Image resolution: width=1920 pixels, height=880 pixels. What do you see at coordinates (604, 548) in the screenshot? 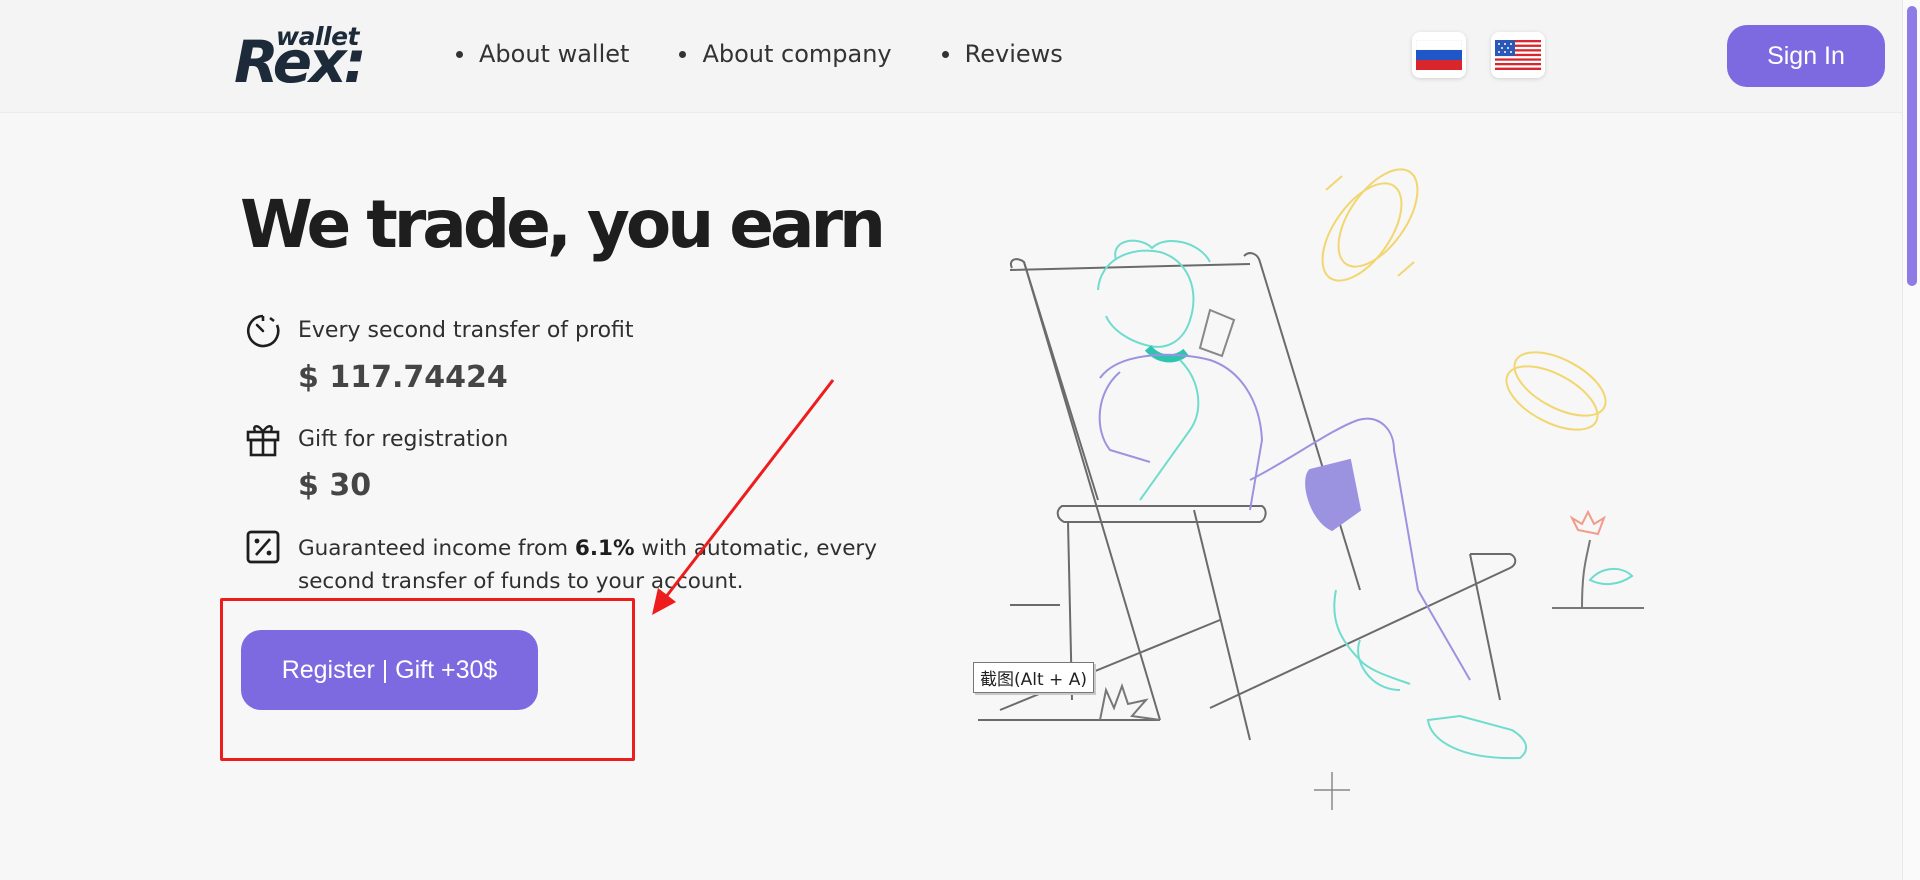
I see `income-rate: 6.1%` at bounding box center [604, 548].